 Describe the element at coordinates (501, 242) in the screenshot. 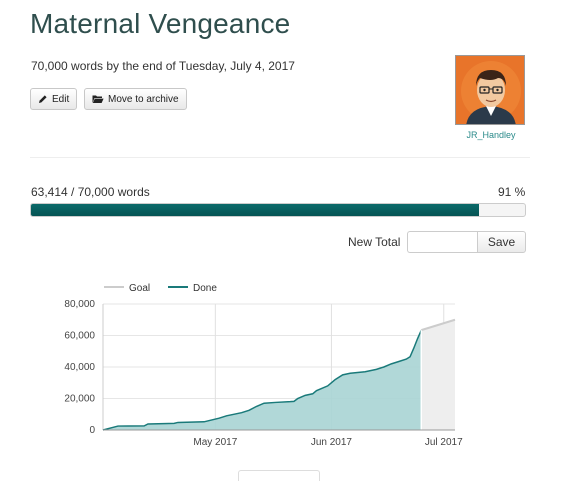

I see `save-button: Save` at that location.